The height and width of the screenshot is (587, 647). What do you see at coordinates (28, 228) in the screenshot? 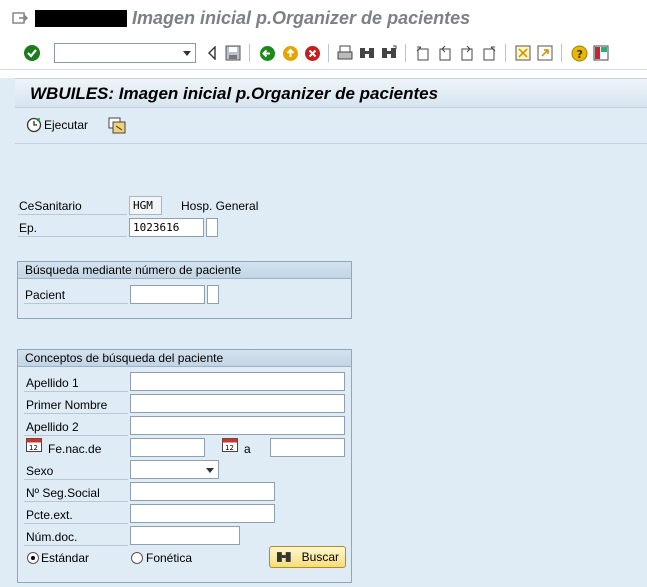
I see `ep-label: Ep.` at bounding box center [28, 228].